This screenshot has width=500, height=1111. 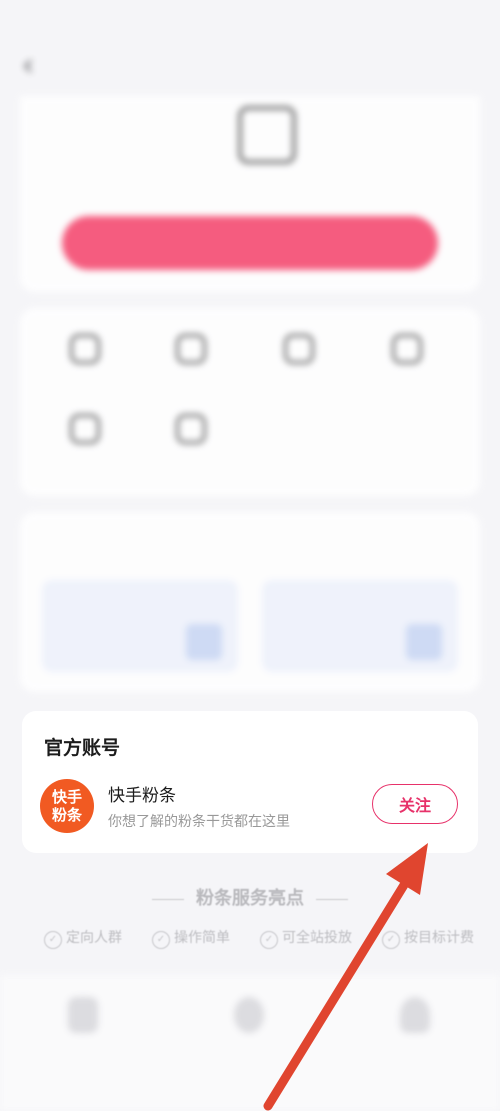 I want to click on back-icon: ‹, so click(x=28, y=65).